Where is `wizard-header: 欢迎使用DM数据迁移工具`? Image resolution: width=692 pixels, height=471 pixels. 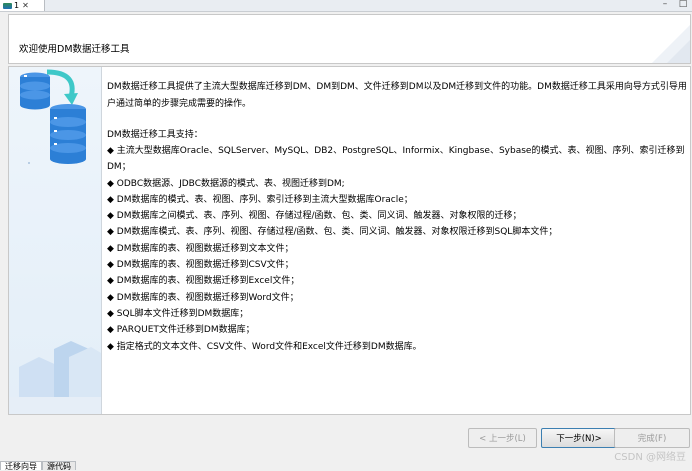 wizard-header: 欢迎使用DM数据迁移工具 is located at coordinates (349, 39).